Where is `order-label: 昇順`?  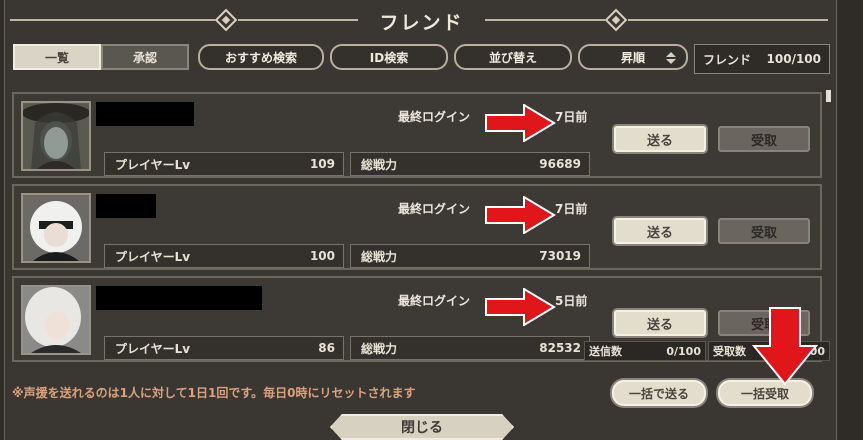 order-label: 昇順 is located at coordinates (632, 57).